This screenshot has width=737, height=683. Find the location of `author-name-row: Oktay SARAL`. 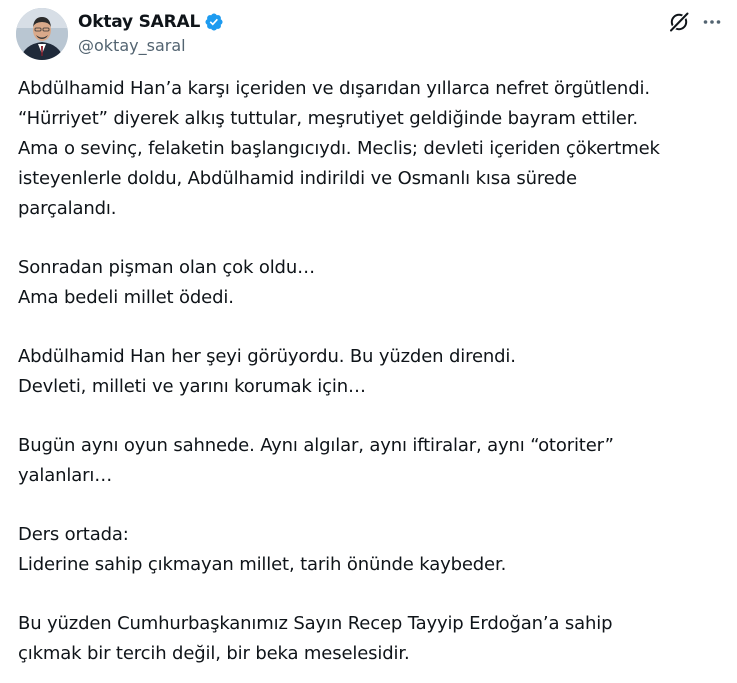

author-name-row: Oktay SARAL is located at coordinates (151, 22).